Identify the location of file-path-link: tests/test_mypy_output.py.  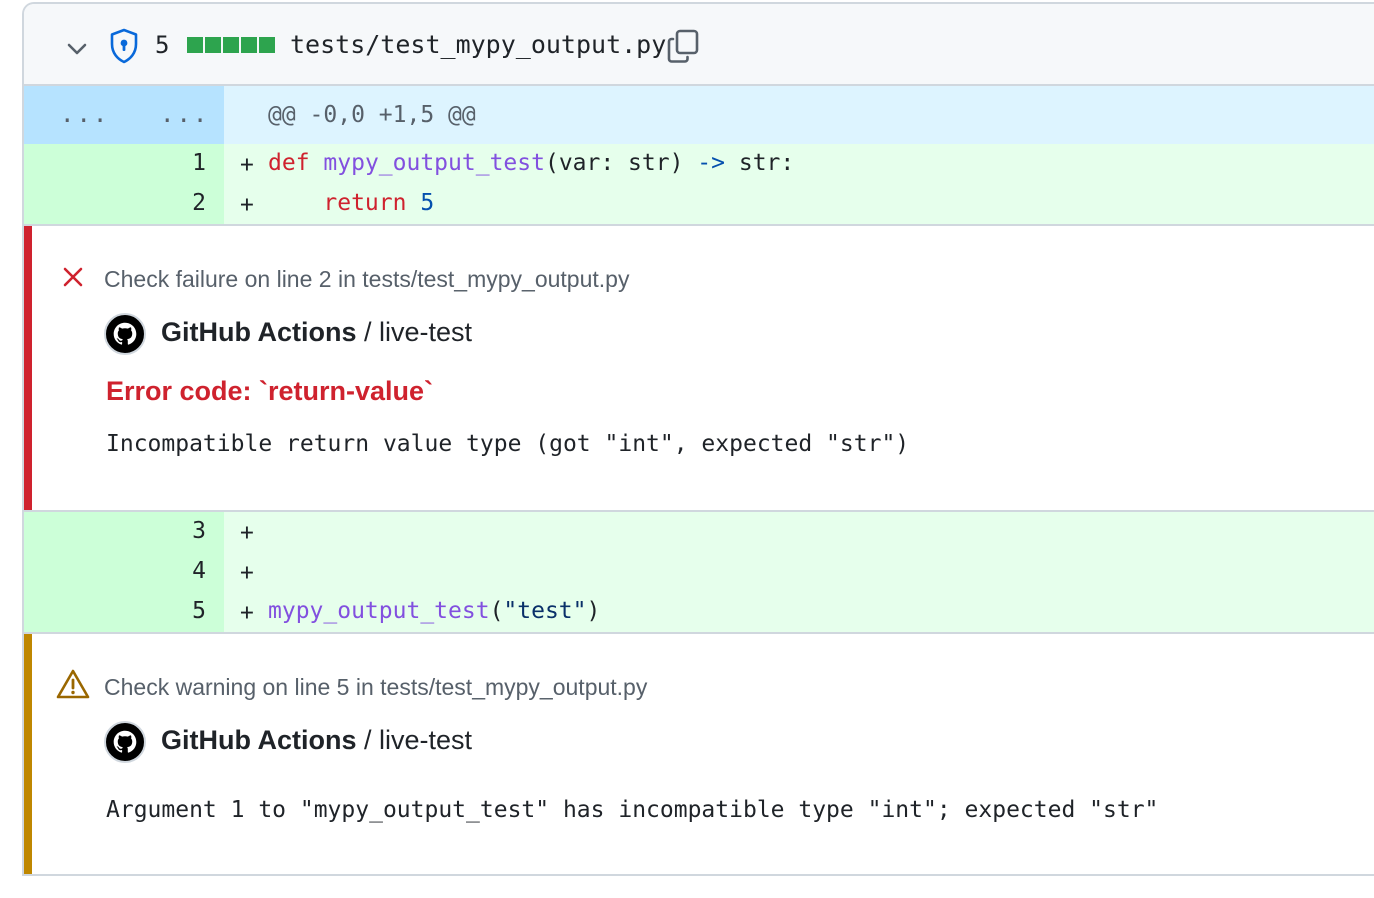
(478, 44).